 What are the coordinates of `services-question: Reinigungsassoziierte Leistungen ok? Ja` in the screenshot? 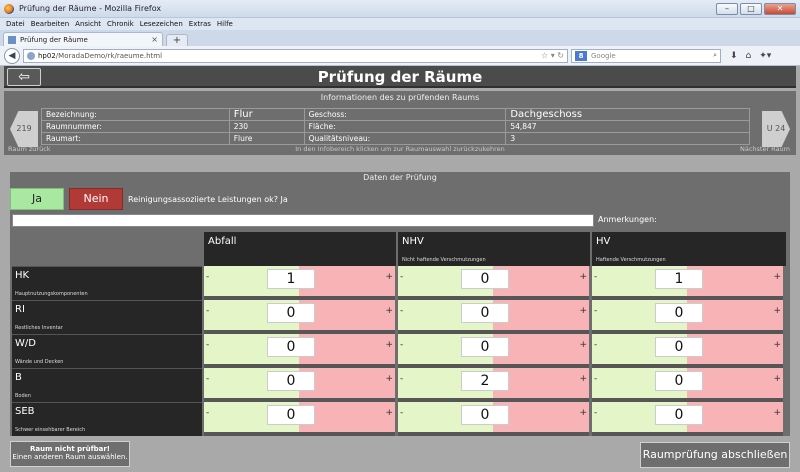 It's located at (208, 199).